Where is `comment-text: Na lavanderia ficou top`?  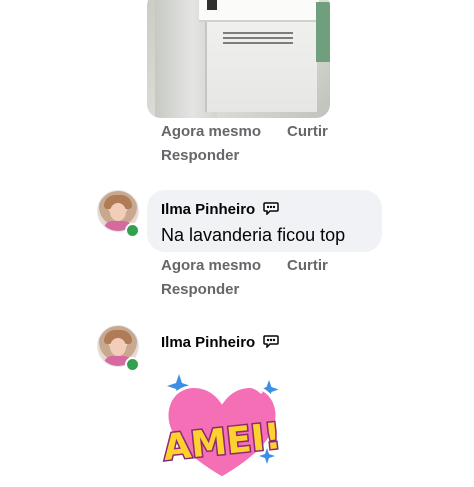
comment-text: Na lavanderia ficou top is located at coordinates (253, 235).